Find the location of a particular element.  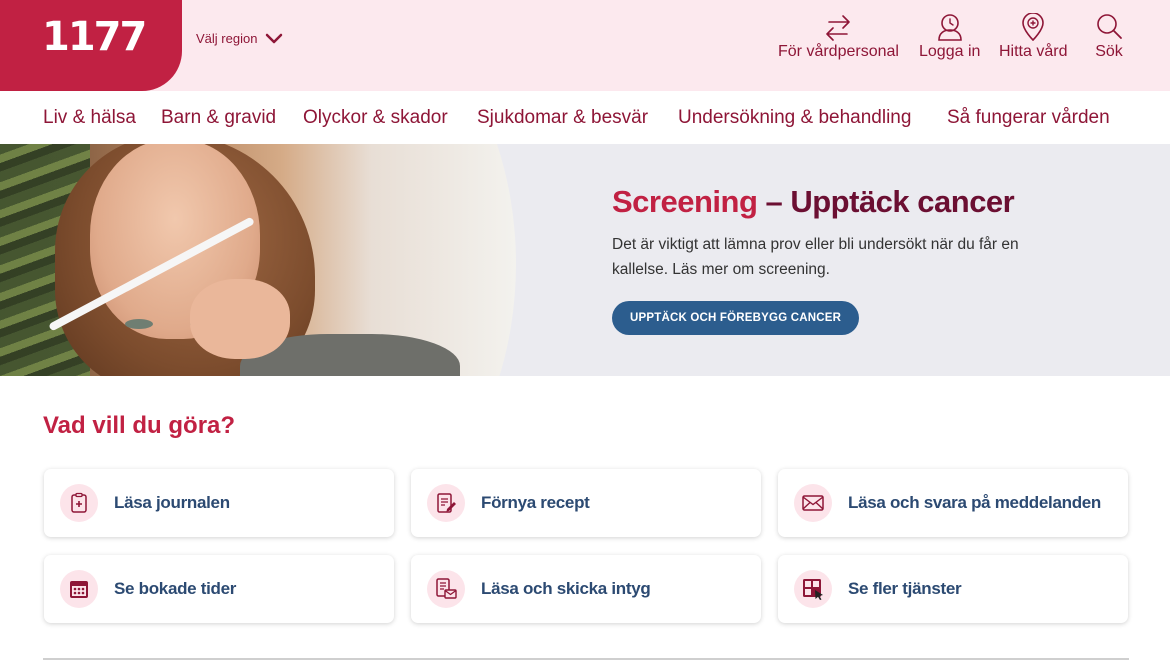

healthcare-staff-link: För vårdpersonal is located at coordinates (838, 37).